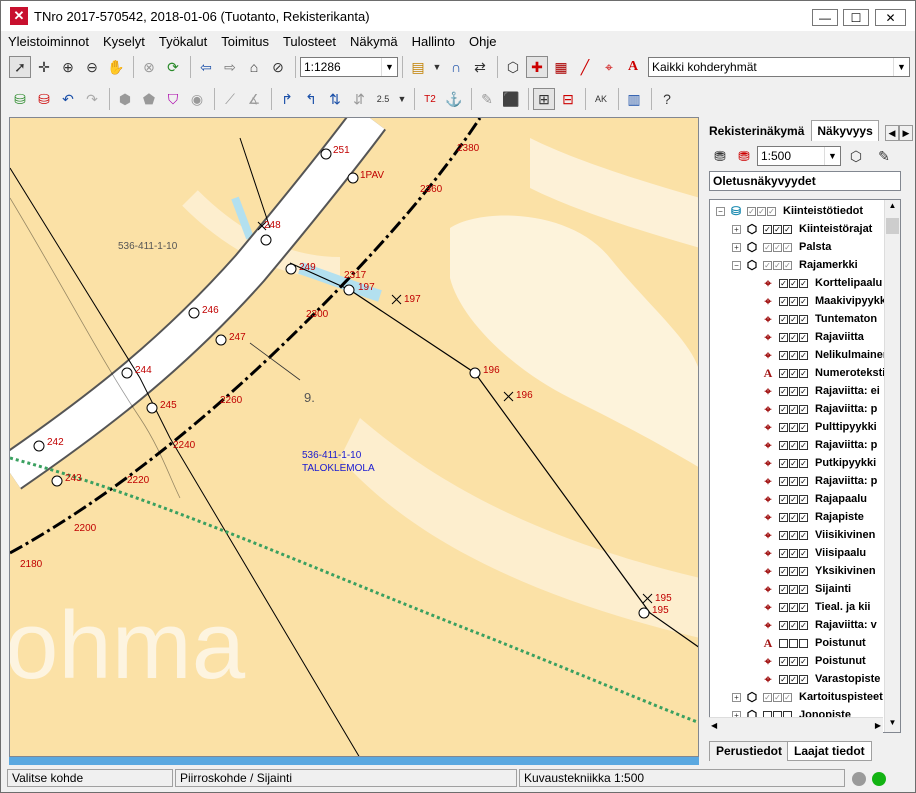  What do you see at coordinates (779, 67) in the screenshot?
I see `object-group-combo: Kaikki kohderyhmät ▼` at bounding box center [779, 67].